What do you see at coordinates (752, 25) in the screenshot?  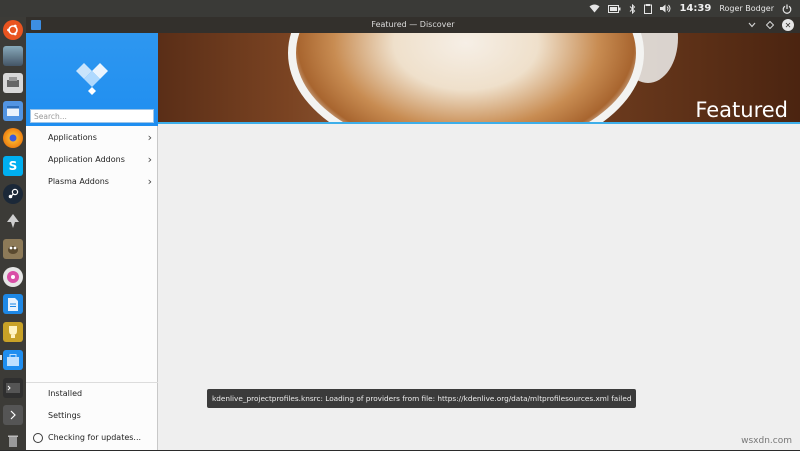 I see `minimize-icon` at bounding box center [752, 25].